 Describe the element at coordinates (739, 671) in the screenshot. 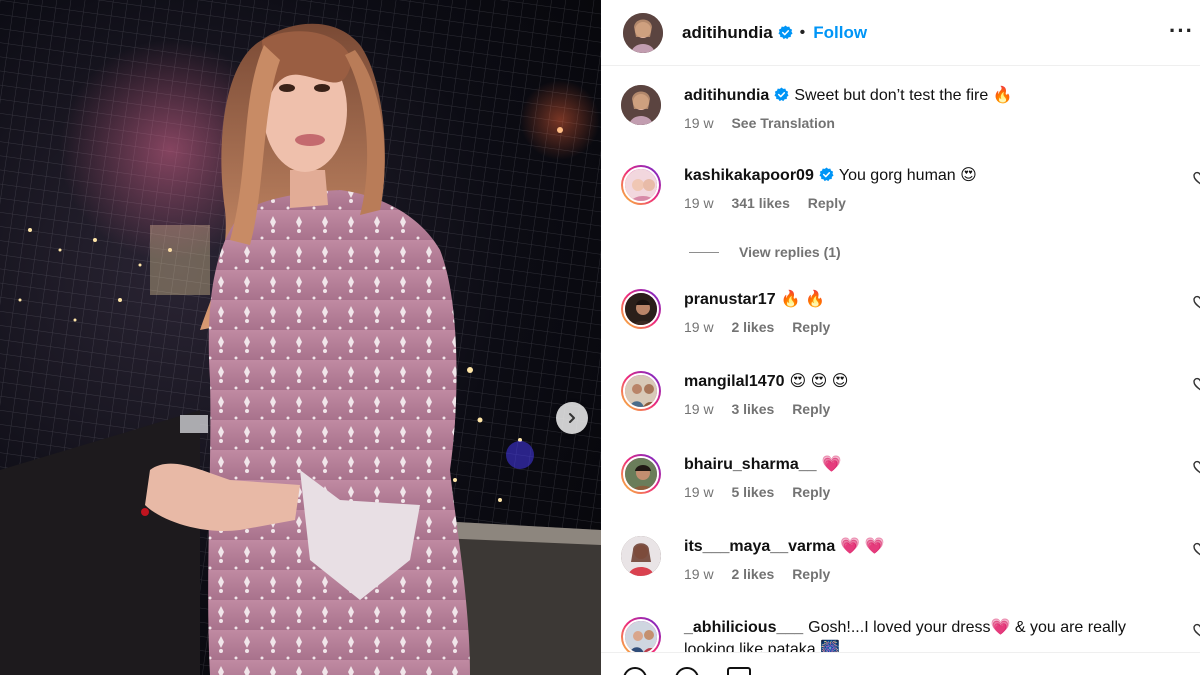

I see `share-icon` at that location.